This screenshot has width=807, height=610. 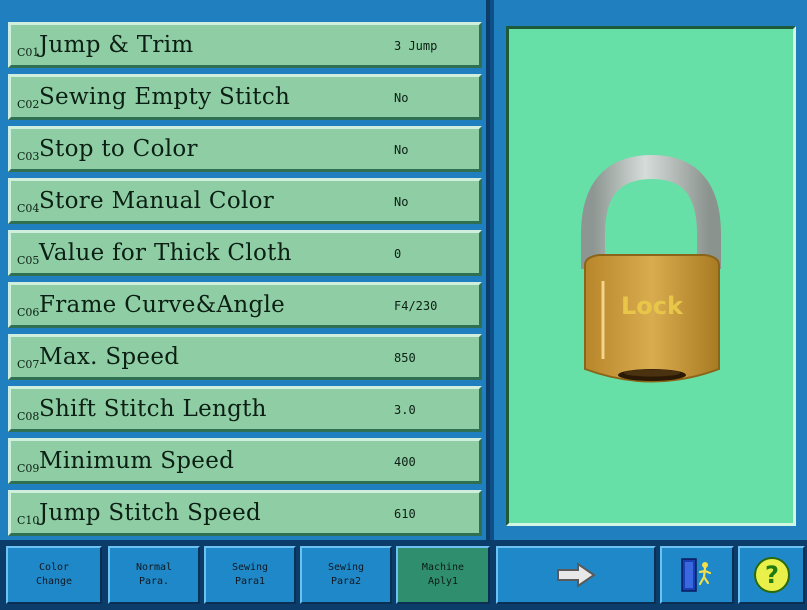 I want to click on tab-label-line1: Machine, so click(x=443, y=567).